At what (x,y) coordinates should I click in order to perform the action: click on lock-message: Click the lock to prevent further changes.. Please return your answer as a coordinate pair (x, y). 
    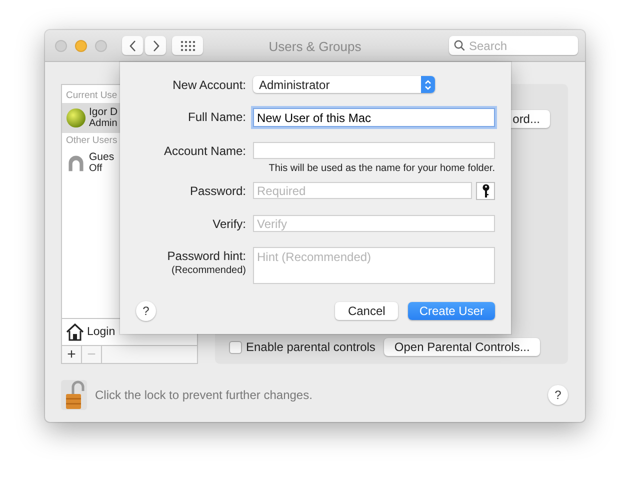
    Looking at the image, I should click on (203, 395).